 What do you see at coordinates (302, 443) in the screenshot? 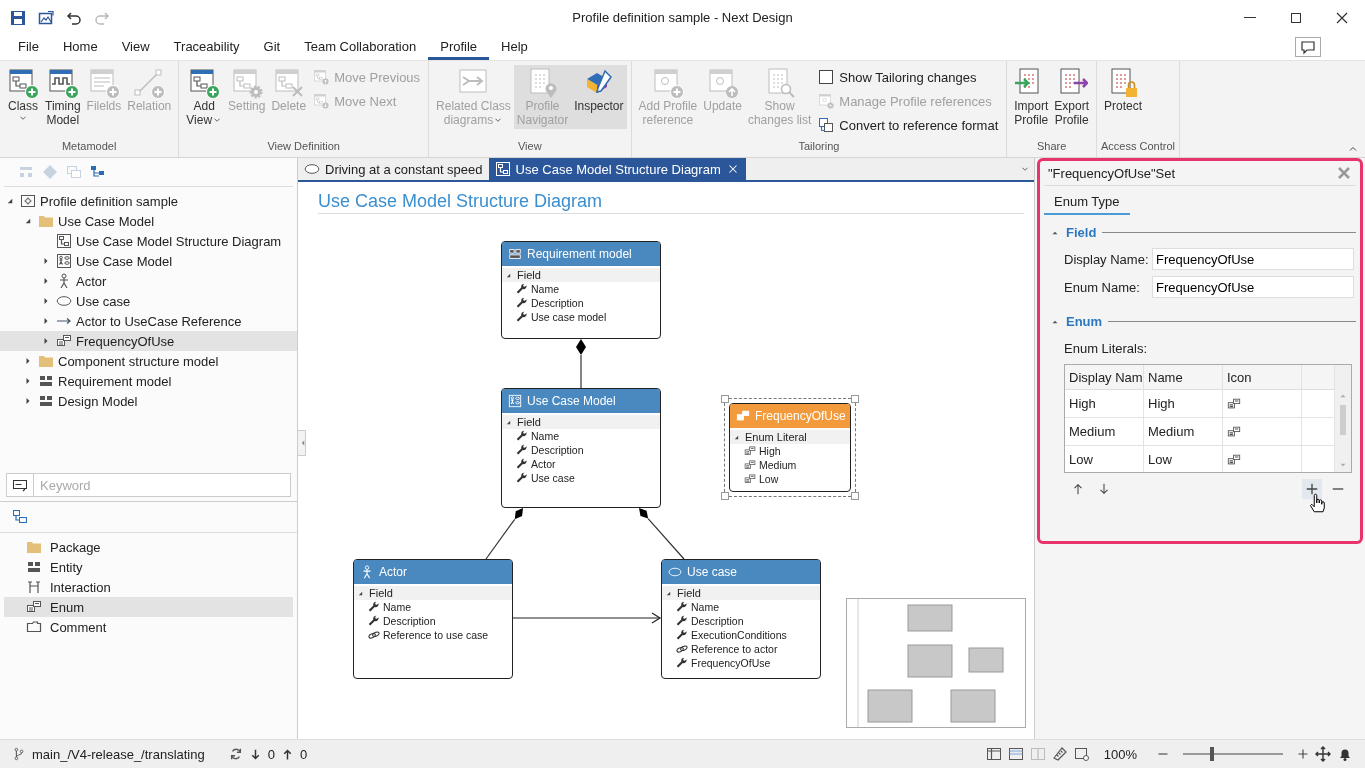
I see `collapse-handle` at bounding box center [302, 443].